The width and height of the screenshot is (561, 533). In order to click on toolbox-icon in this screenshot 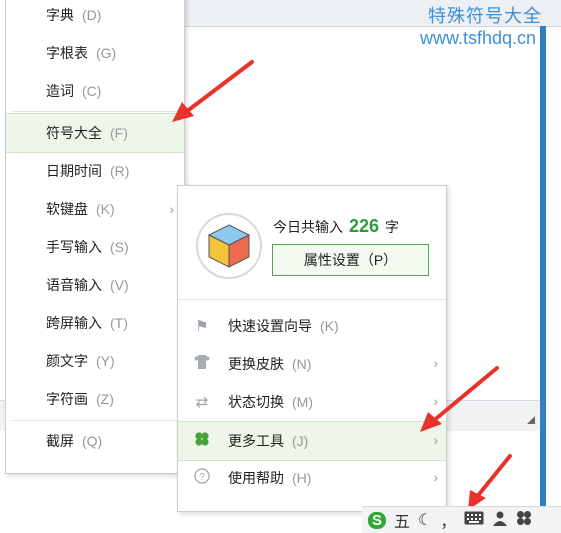, I will do `click(524, 520)`.